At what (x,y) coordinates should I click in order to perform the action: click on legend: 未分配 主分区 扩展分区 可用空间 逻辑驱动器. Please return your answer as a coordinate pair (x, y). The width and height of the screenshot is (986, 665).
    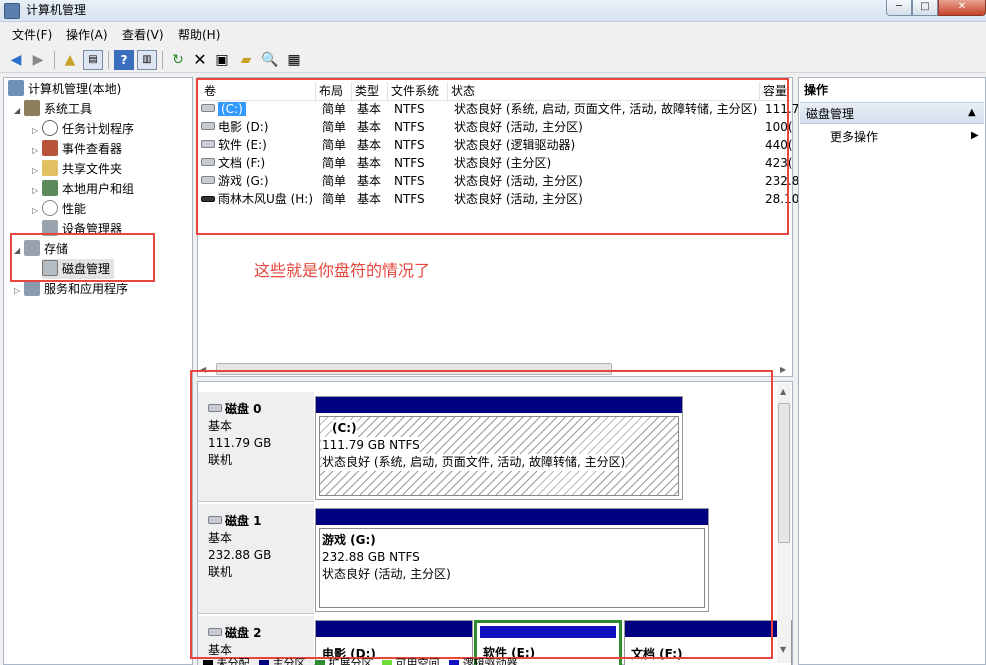
    Looking at the image, I should click on (488, 660).